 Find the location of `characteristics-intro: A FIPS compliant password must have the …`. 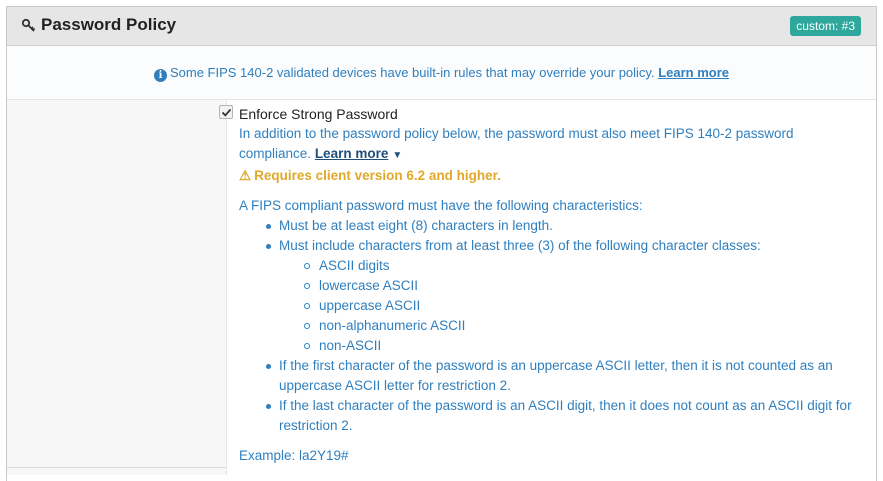

characteristics-intro: A FIPS compliant password must have the … is located at coordinates (441, 205).